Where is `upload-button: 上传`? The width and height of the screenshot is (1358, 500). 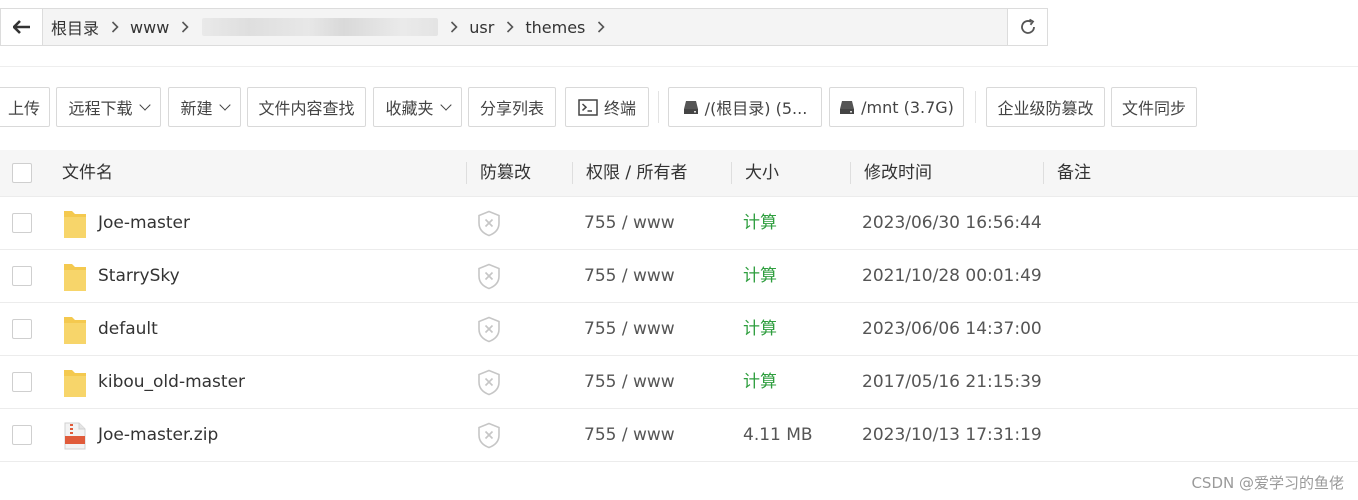
upload-button: 上传 is located at coordinates (25, 107).